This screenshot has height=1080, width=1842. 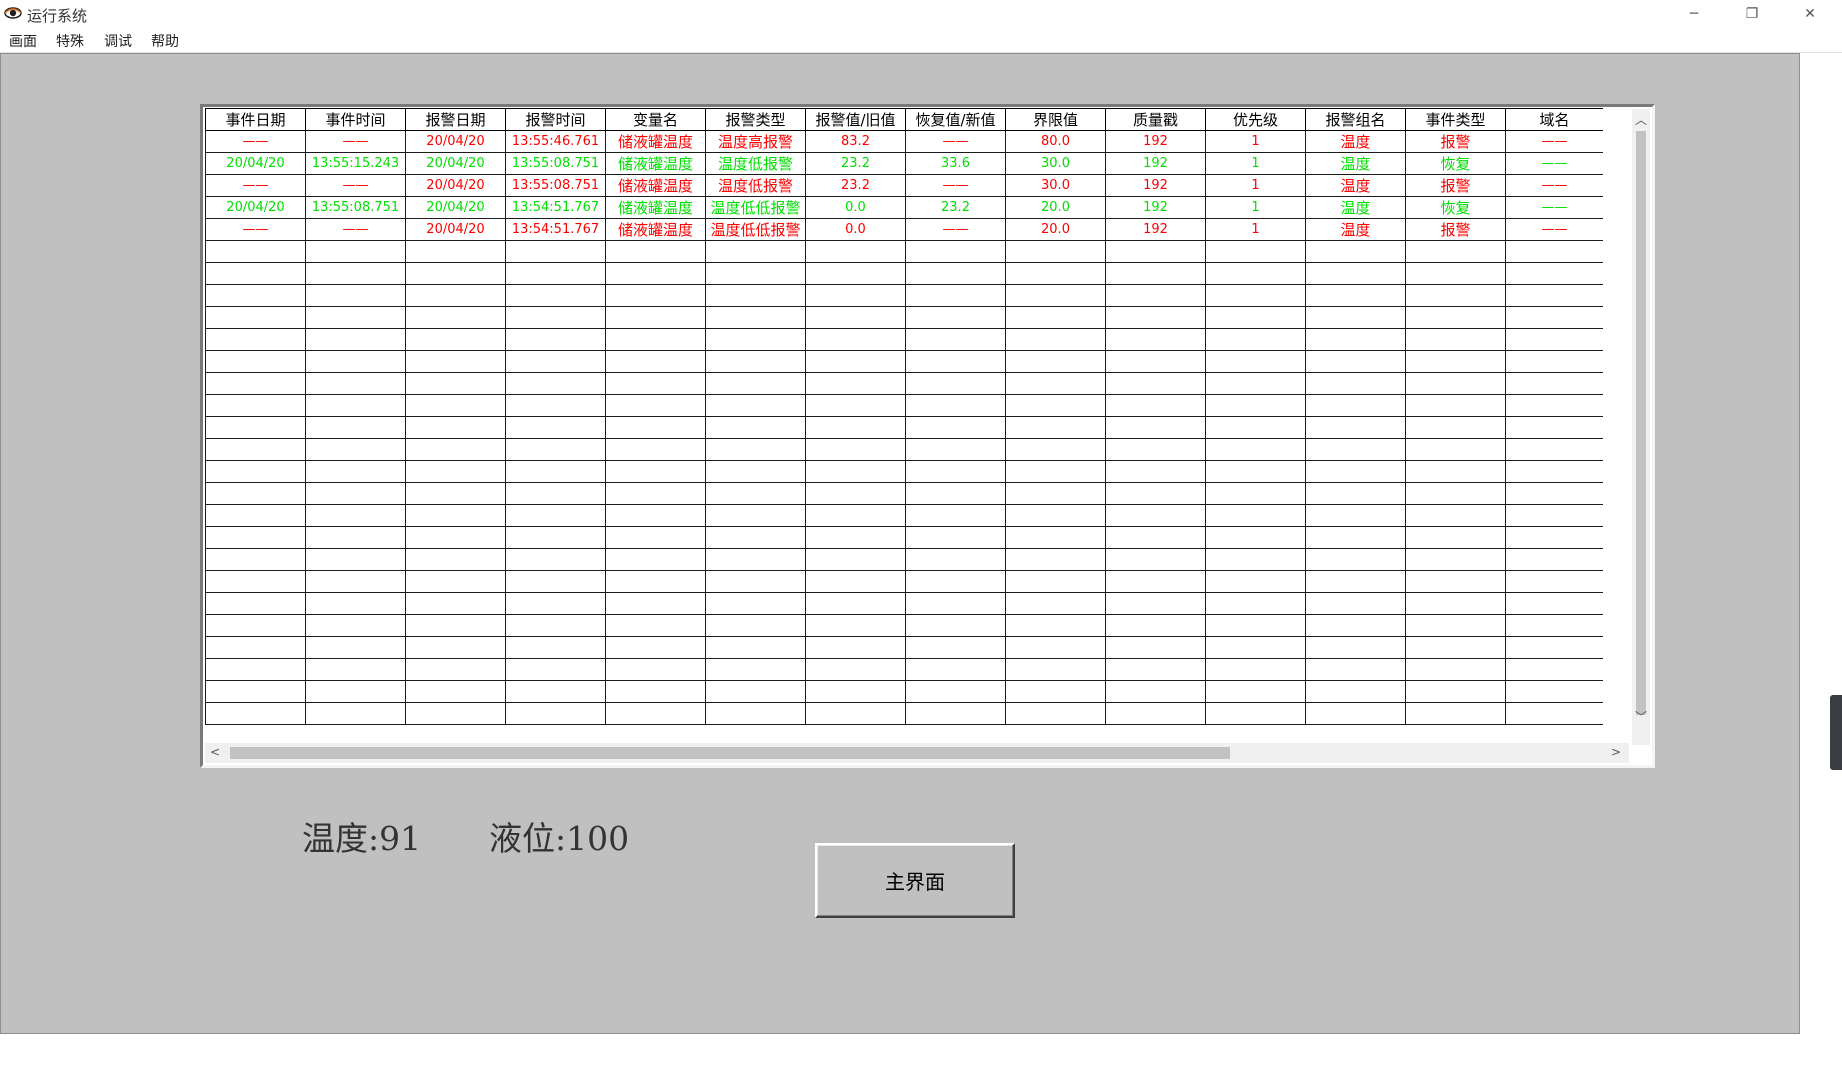 What do you see at coordinates (915, 880) in the screenshot?
I see `main-screen-button: 主界面` at bounding box center [915, 880].